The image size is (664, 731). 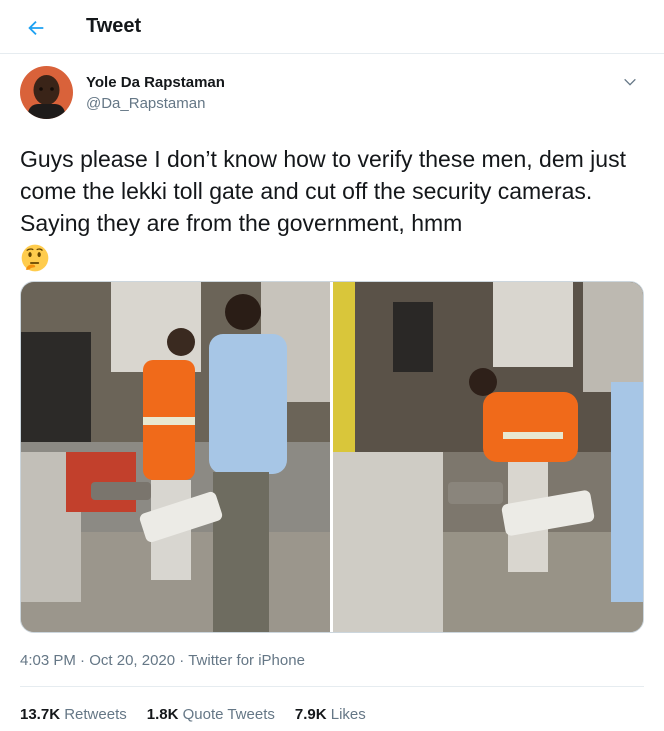 What do you see at coordinates (132, 660) in the screenshot?
I see `tweet-date: Oct 20, 2020` at bounding box center [132, 660].